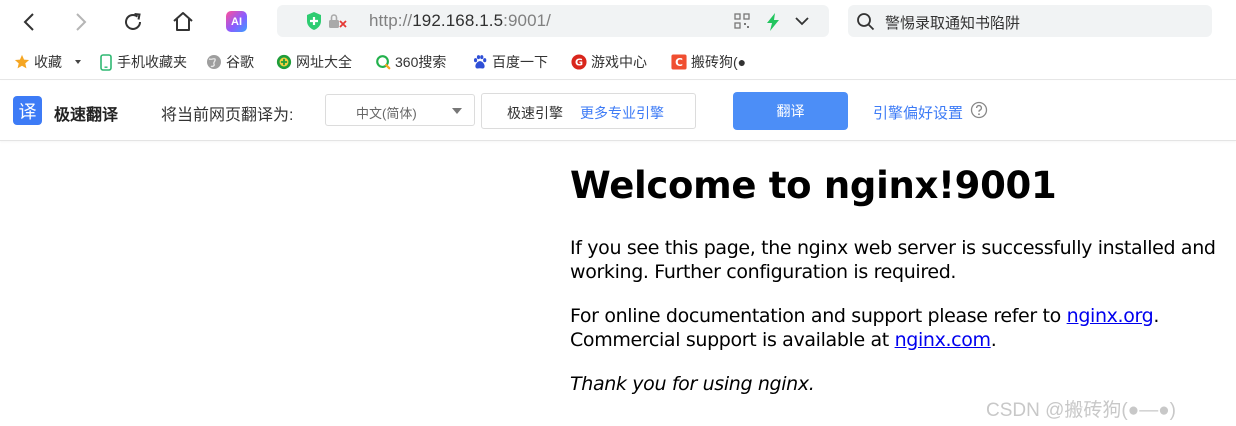  Describe the element at coordinates (742, 21) in the screenshot. I see `qr-code-icon` at that location.